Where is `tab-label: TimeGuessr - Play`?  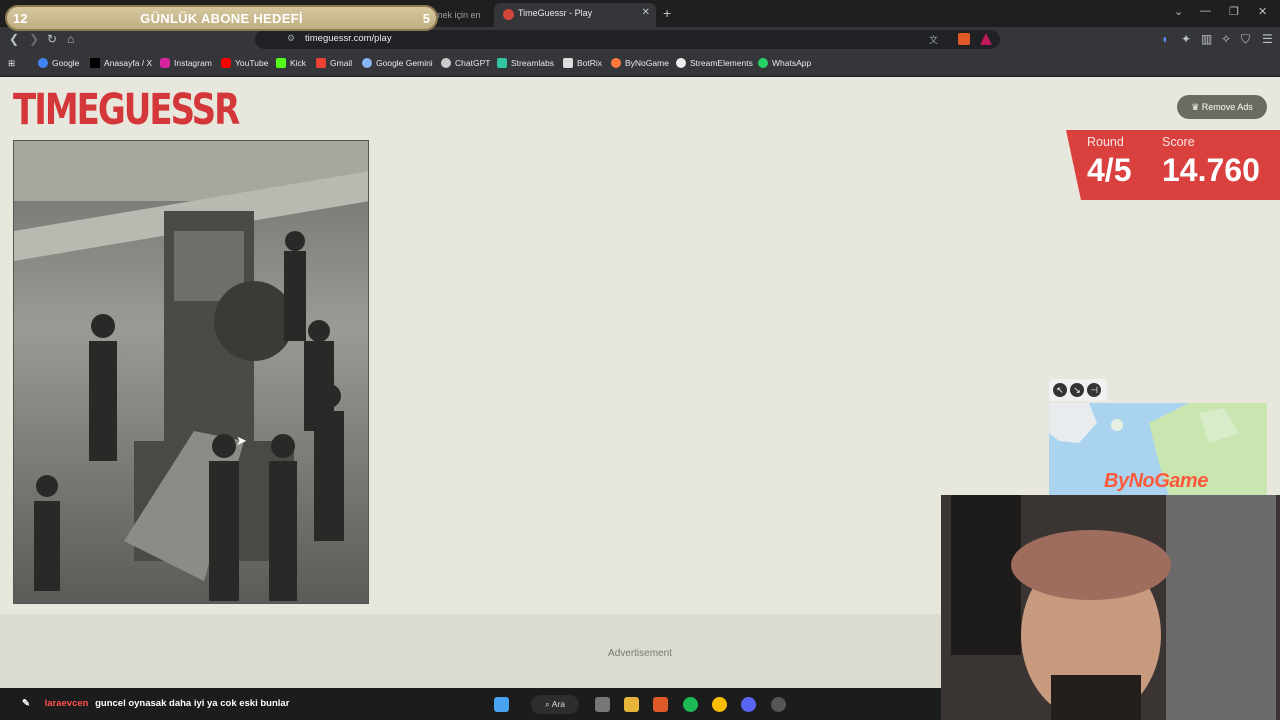
tab-label: TimeGuessr - Play is located at coordinates (555, 13).